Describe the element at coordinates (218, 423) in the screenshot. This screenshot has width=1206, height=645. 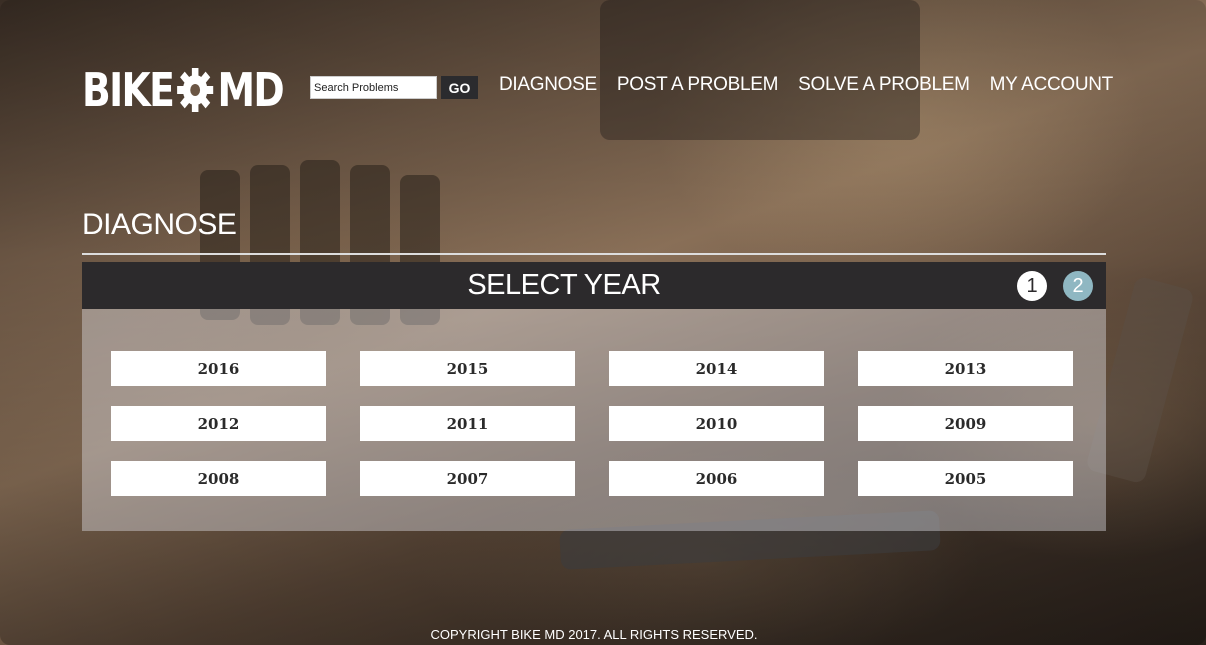
I see `year-button-2012: 2012` at that location.